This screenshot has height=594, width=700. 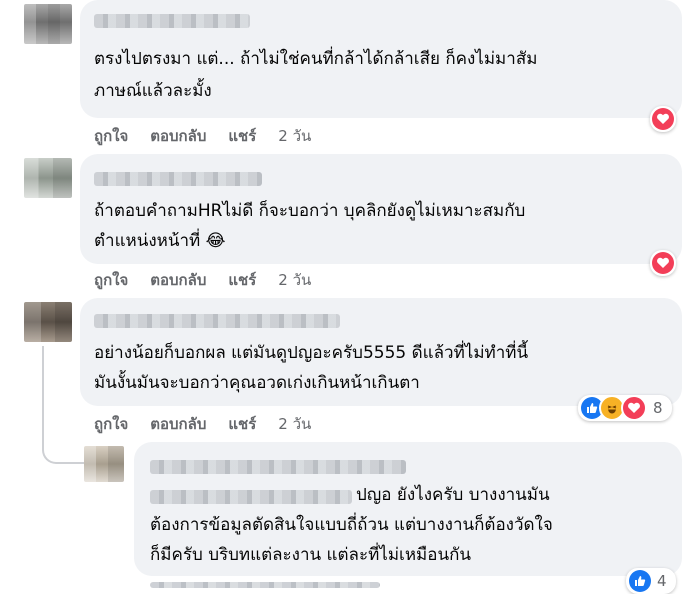 I want to click on thread-connector, so click(x=63, y=405).